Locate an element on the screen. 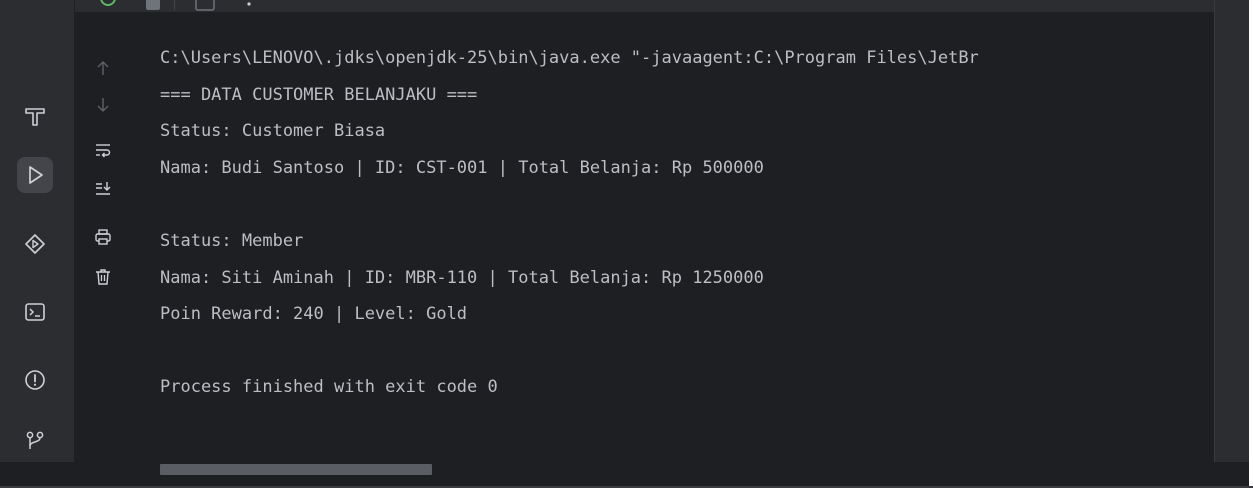  services-icon is located at coordinates (35, 244).